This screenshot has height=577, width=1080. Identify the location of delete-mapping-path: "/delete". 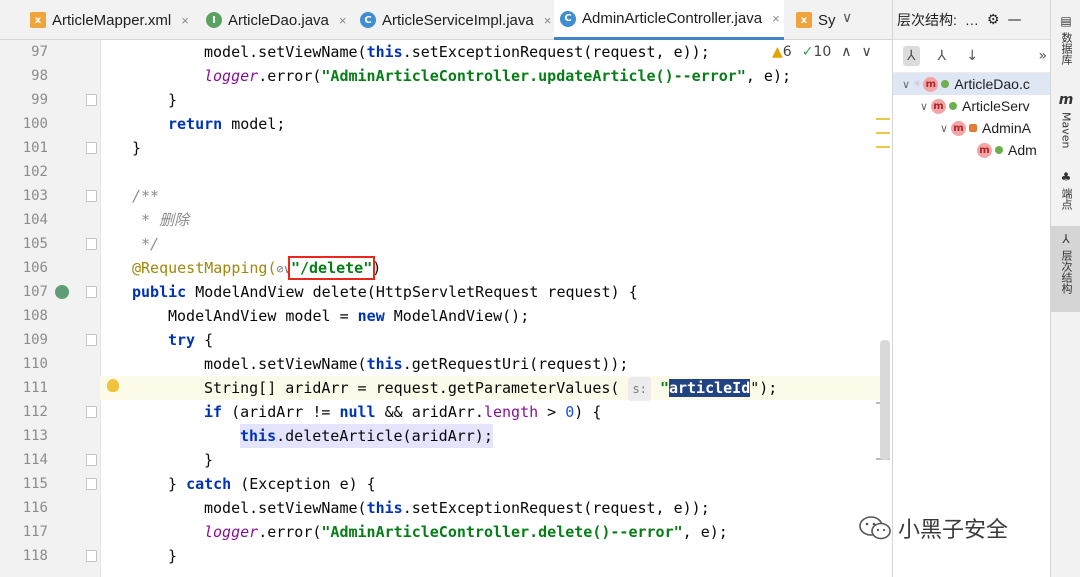
(331, 268).